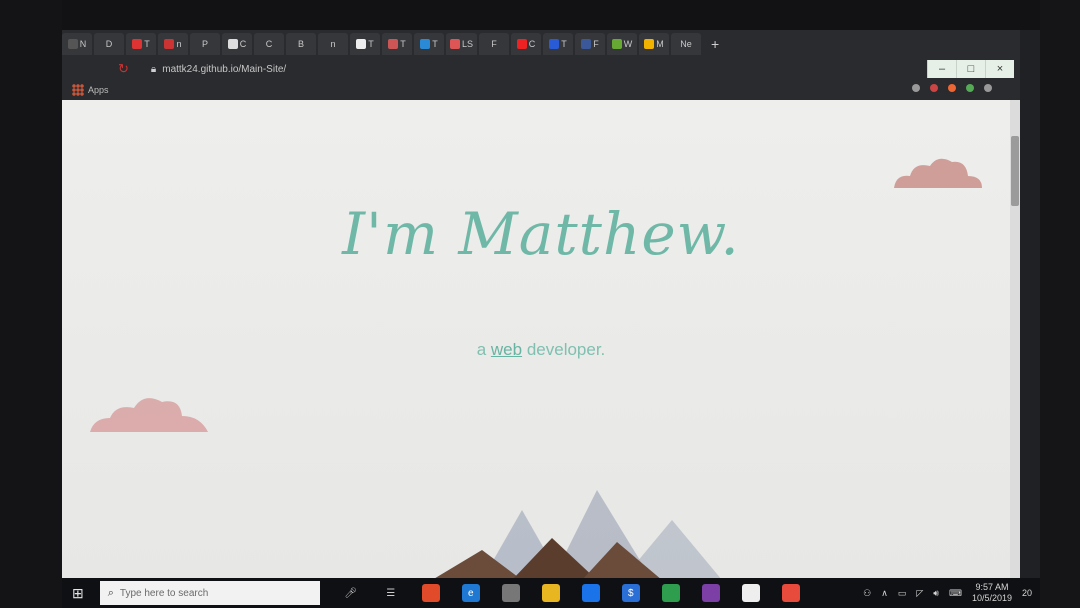 This screenshot has height=608, width=1080. Describe the element at coordinates (123, 69) in the screenshot. I see `reload-icon: ↻` at that location.